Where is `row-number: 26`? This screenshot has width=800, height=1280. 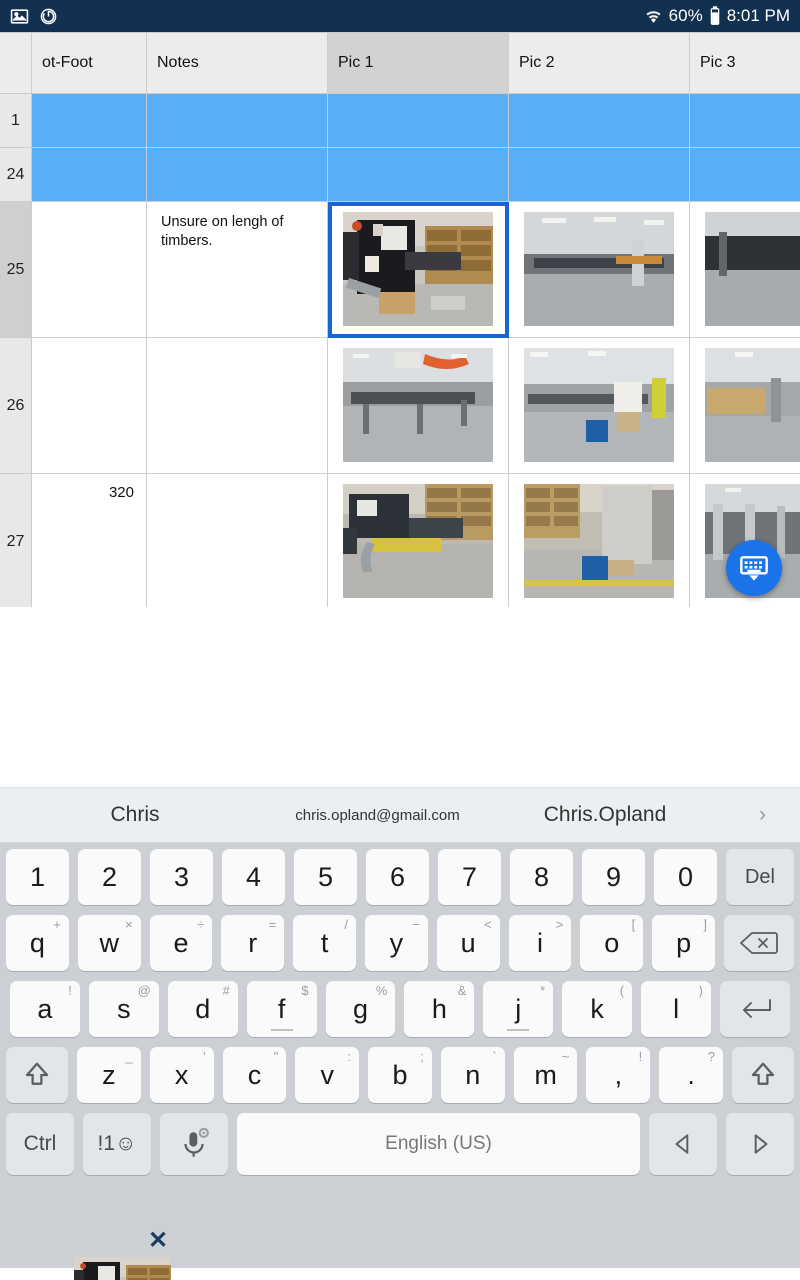 row-number: 26 is located at coordinates (16, 406).